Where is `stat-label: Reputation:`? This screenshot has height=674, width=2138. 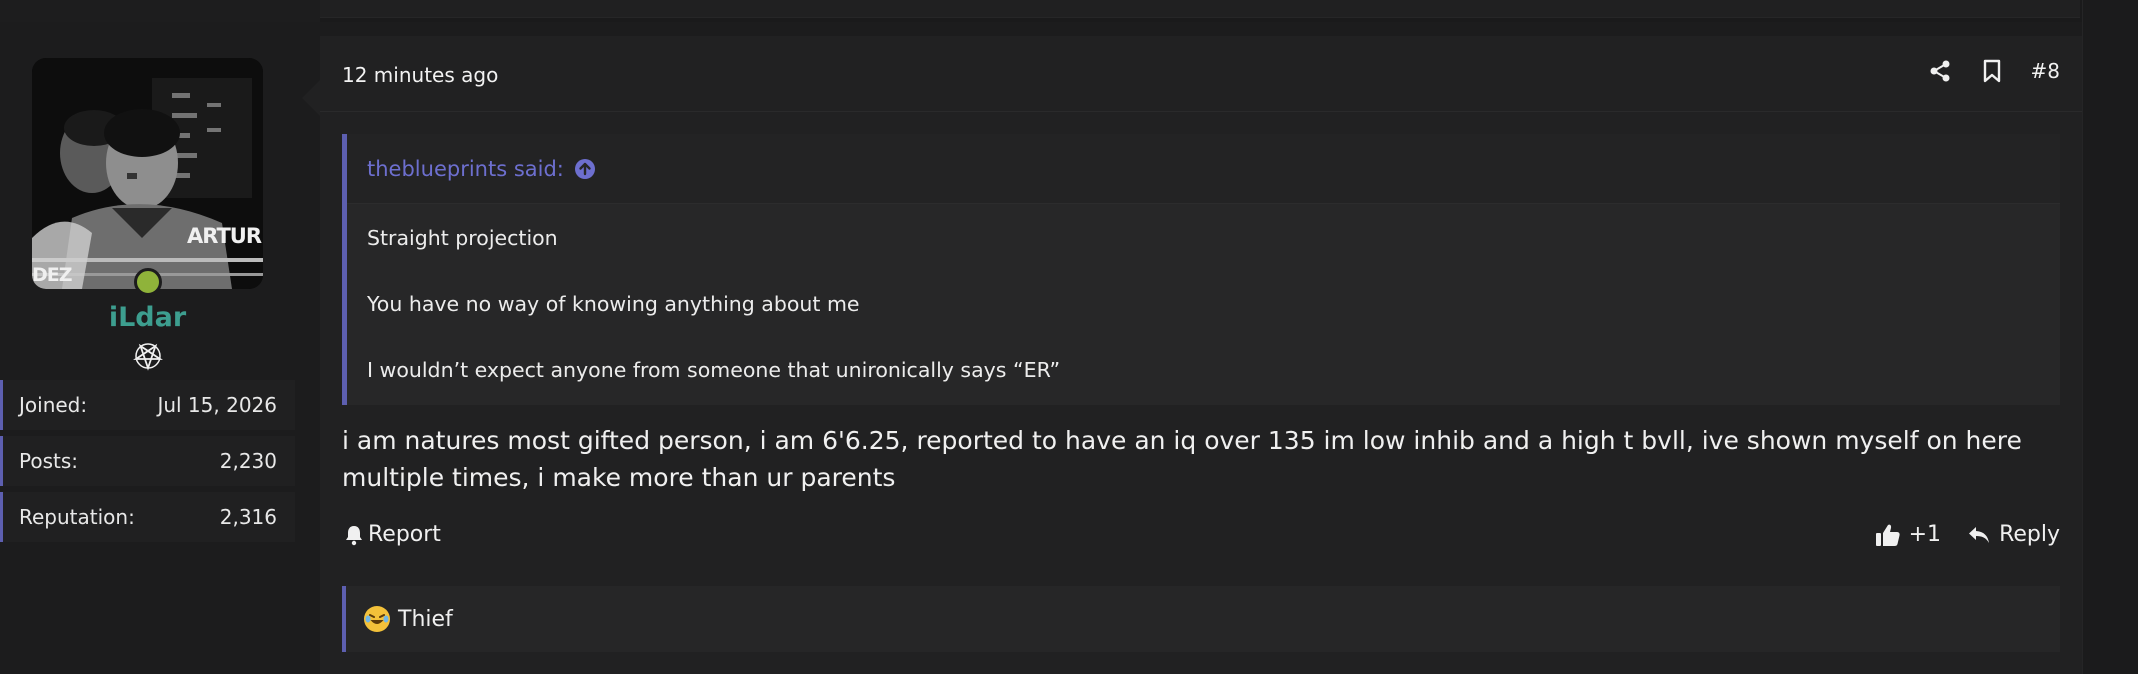
stat-label: Reputation: is located at coordinates (77, 517).